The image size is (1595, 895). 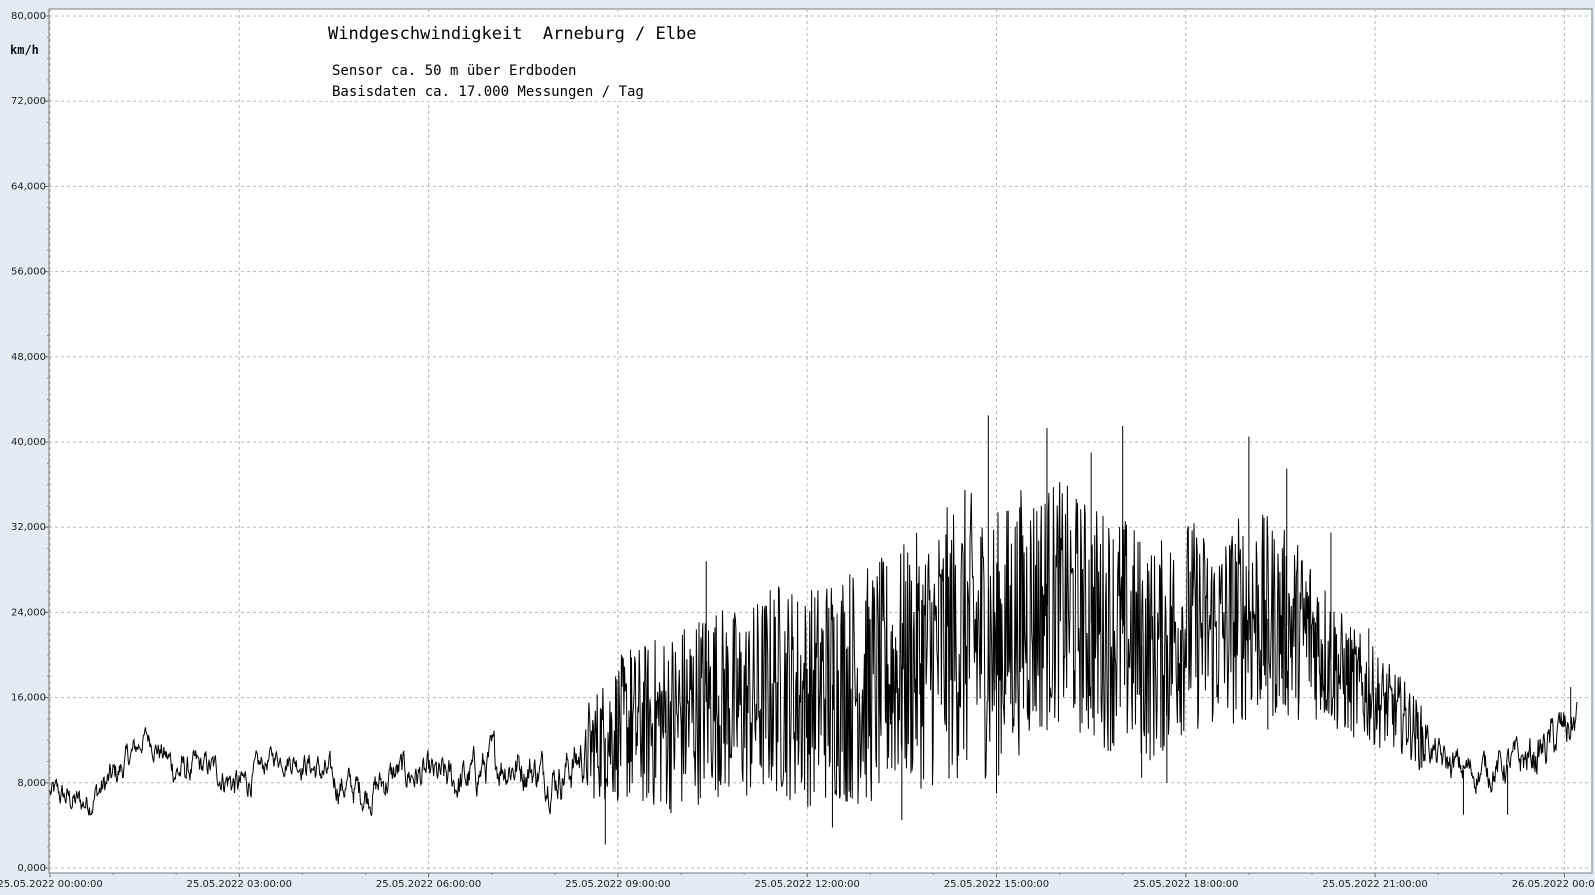 I want to click on y-tick-label: 8,000, so click(x=31, y=783).